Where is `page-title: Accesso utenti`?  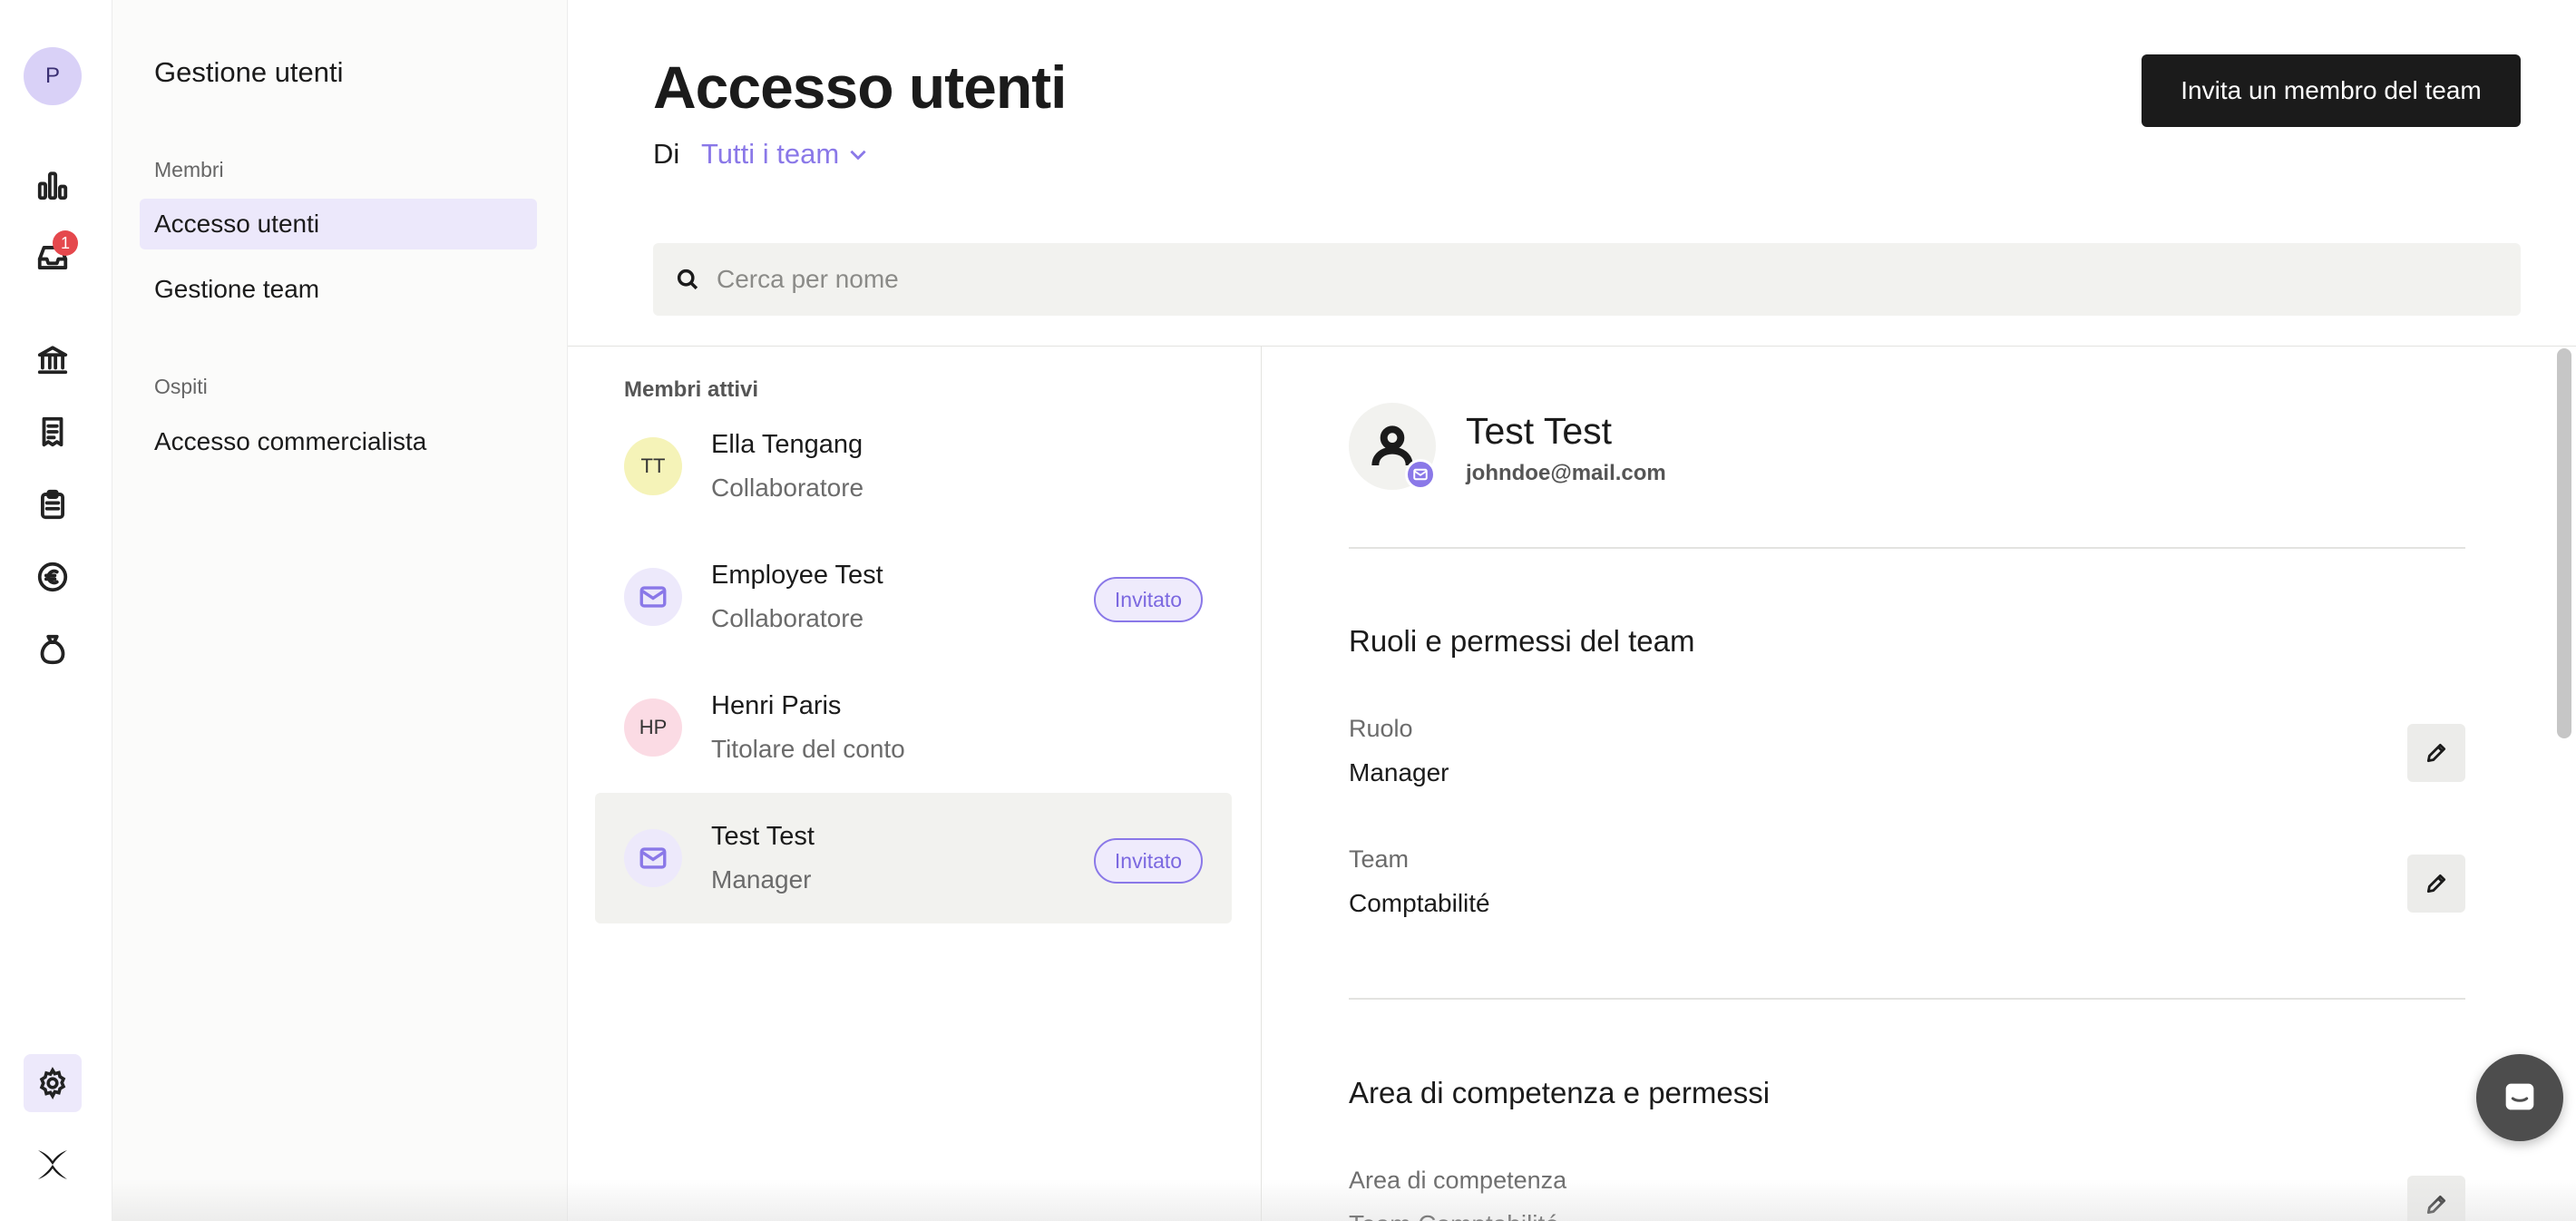 page-title: Accesso utenti is located at coordinates (860, 87).